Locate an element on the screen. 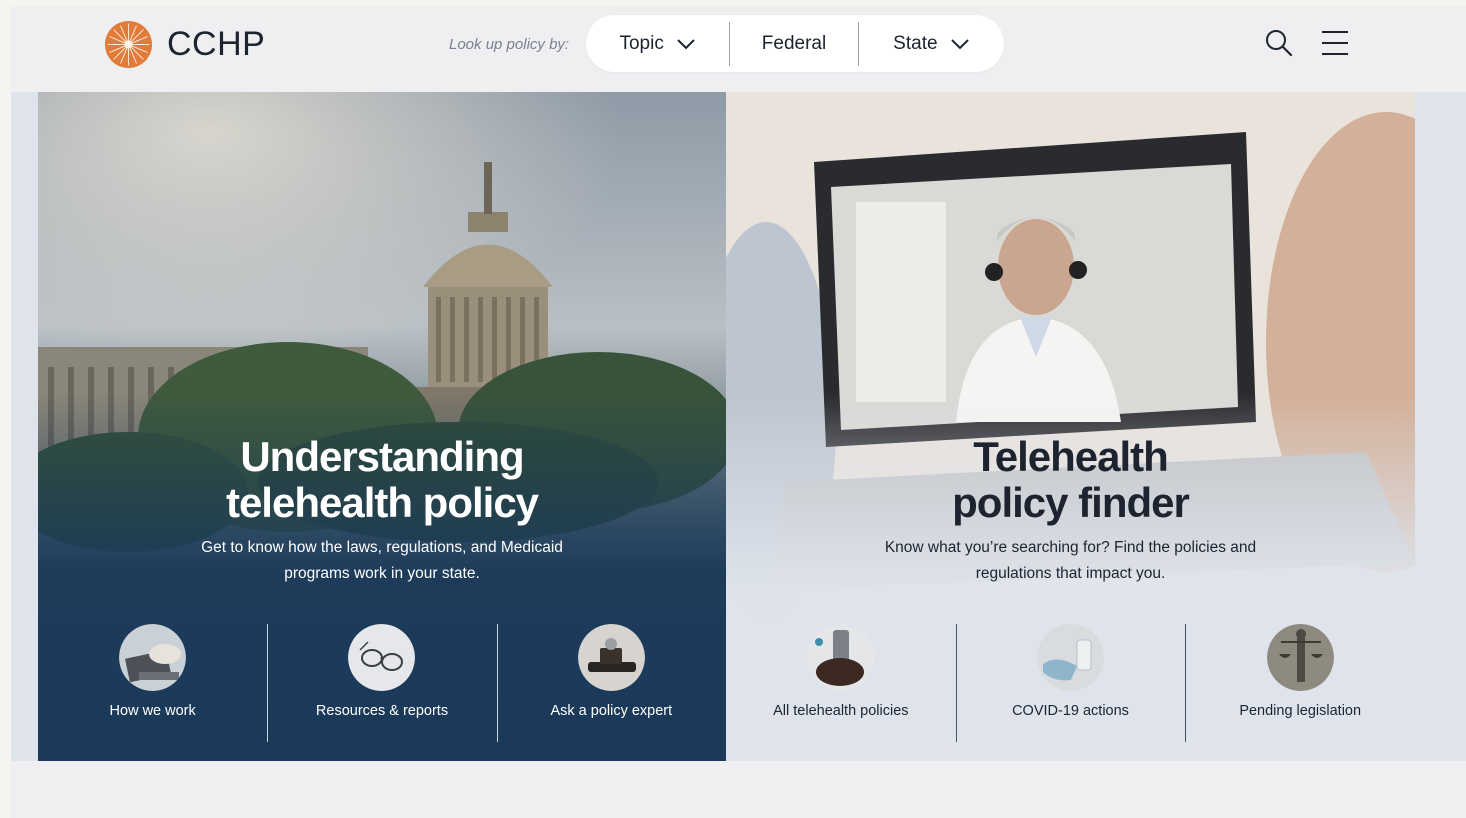 Image resolution: width=1466 pixels, height=818 pixels. stethoscope-photo-icon is located at coordinates (611, 657).